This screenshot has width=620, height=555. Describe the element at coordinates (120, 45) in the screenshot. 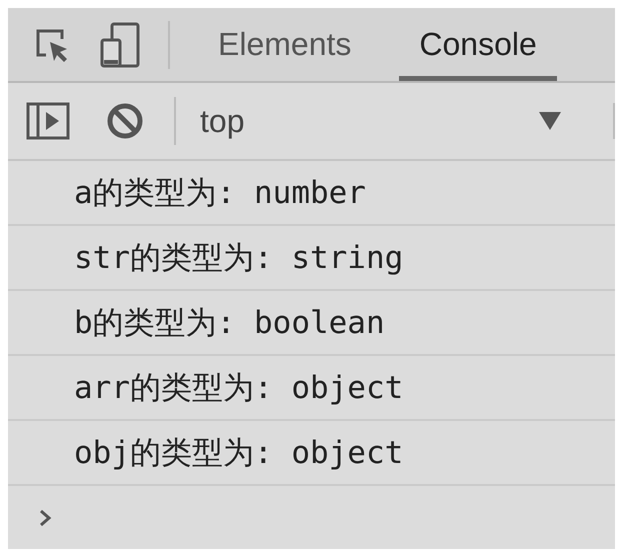

I see `device-toolbar-icon` at that location.